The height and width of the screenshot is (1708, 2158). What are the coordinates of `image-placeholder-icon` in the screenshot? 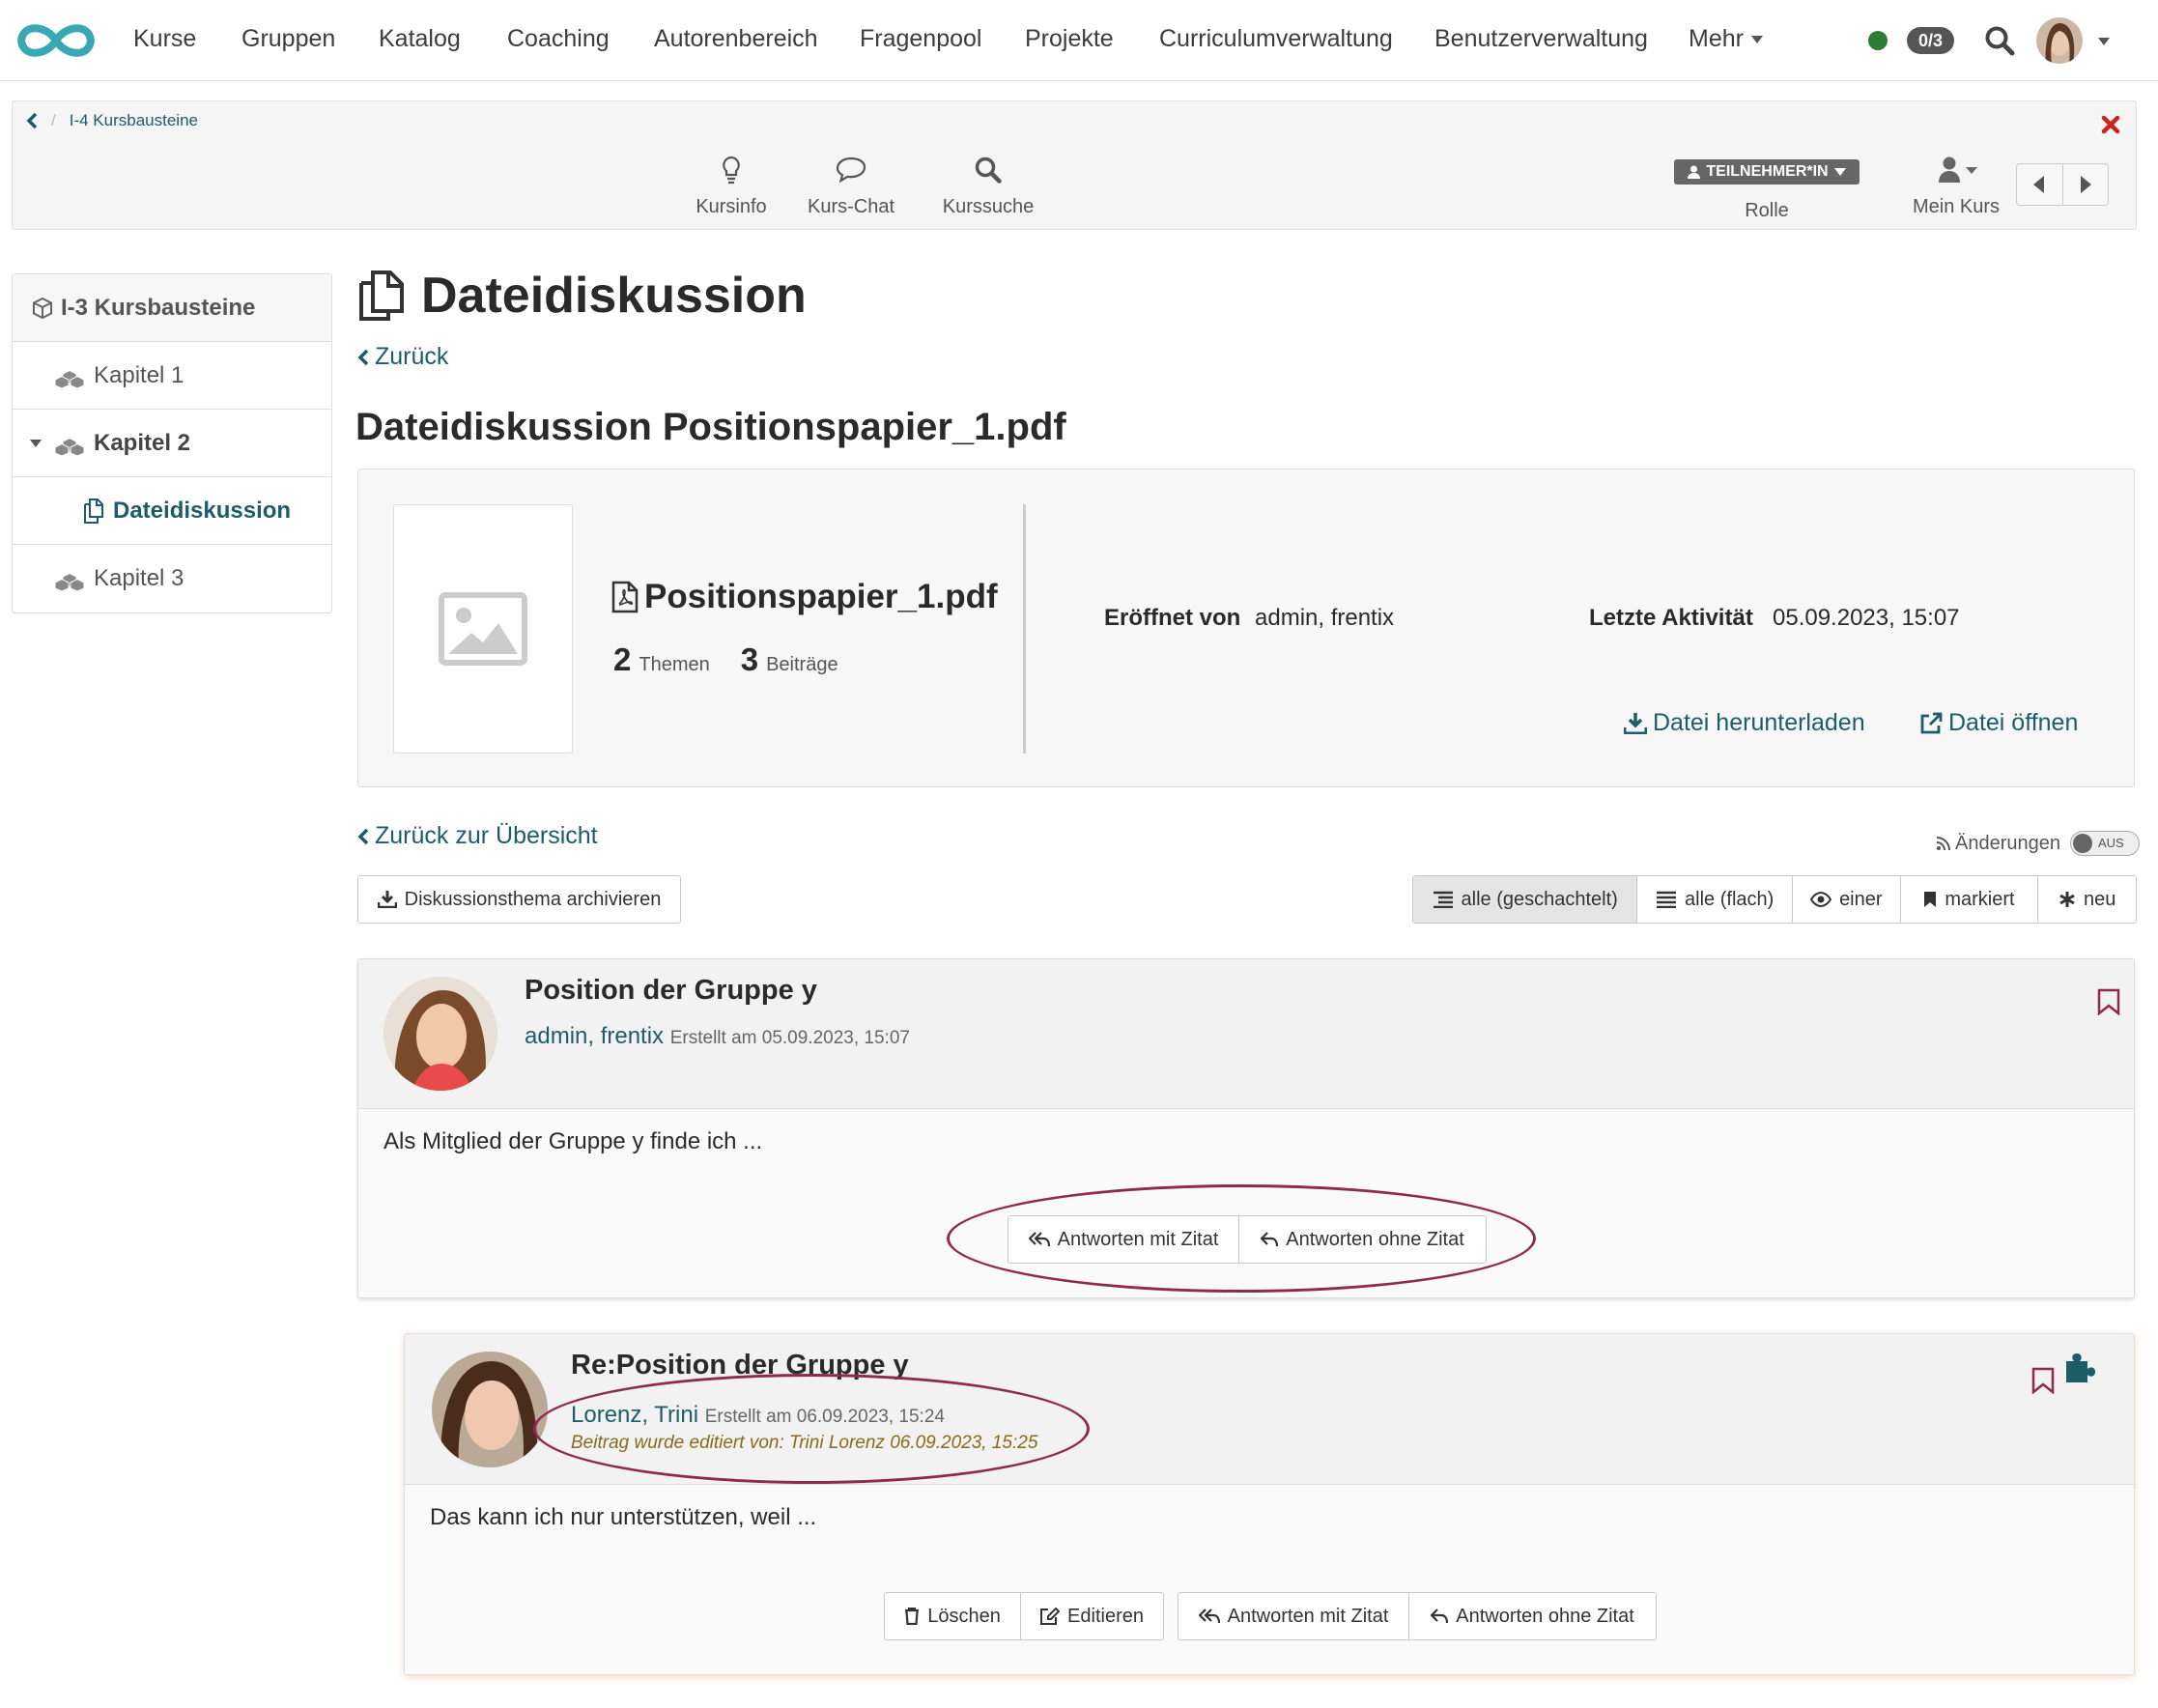 It's located at (483, 629).